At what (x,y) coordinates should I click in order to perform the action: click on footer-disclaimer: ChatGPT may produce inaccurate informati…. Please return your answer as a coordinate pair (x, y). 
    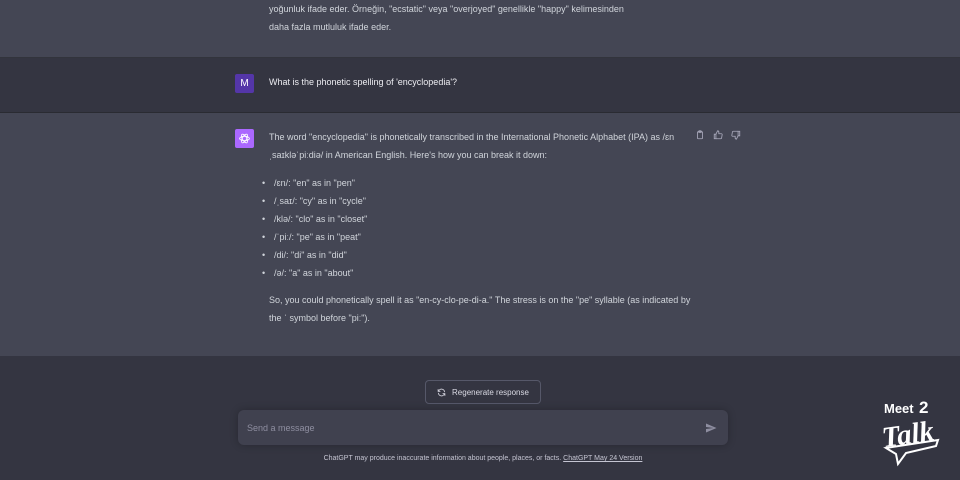
    Looking at the image, I should click on (480, 458).